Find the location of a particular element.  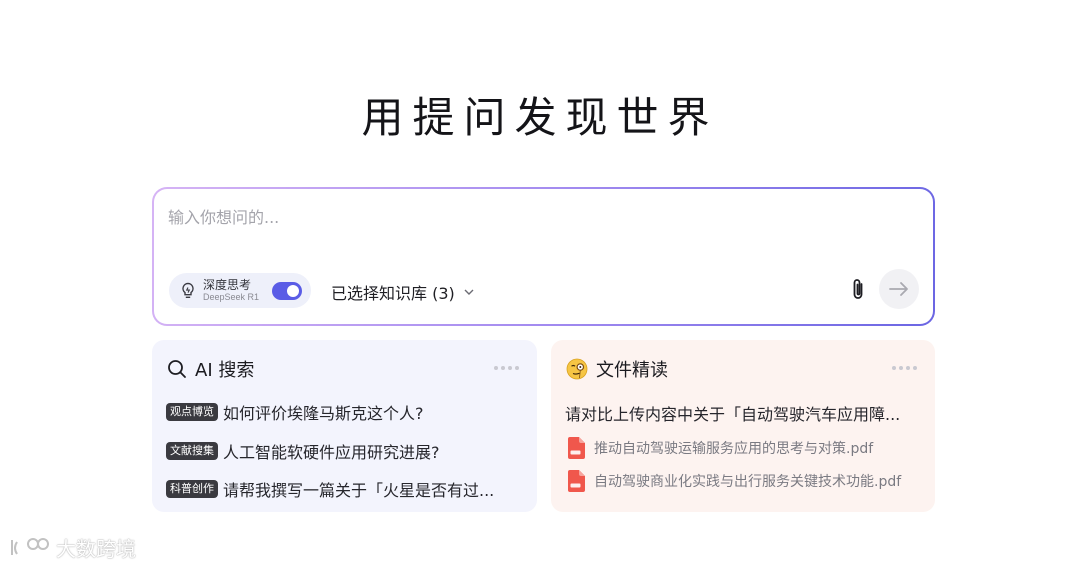

file-name: 推动自动驾驶运输服务应用的思考与对策.pdf is located at coordinates (734, 449).